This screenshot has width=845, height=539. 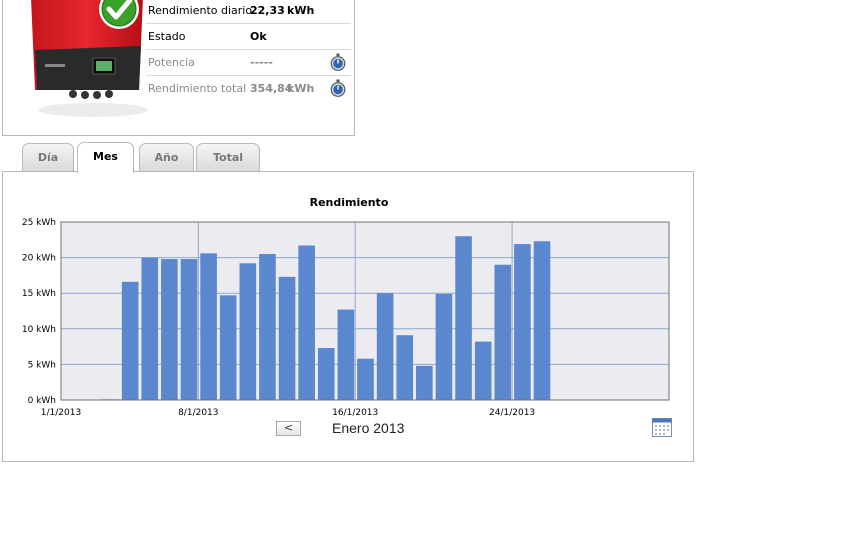 I want to click on x-tick-label: 1/1/2013, so click(x=61, y=413).